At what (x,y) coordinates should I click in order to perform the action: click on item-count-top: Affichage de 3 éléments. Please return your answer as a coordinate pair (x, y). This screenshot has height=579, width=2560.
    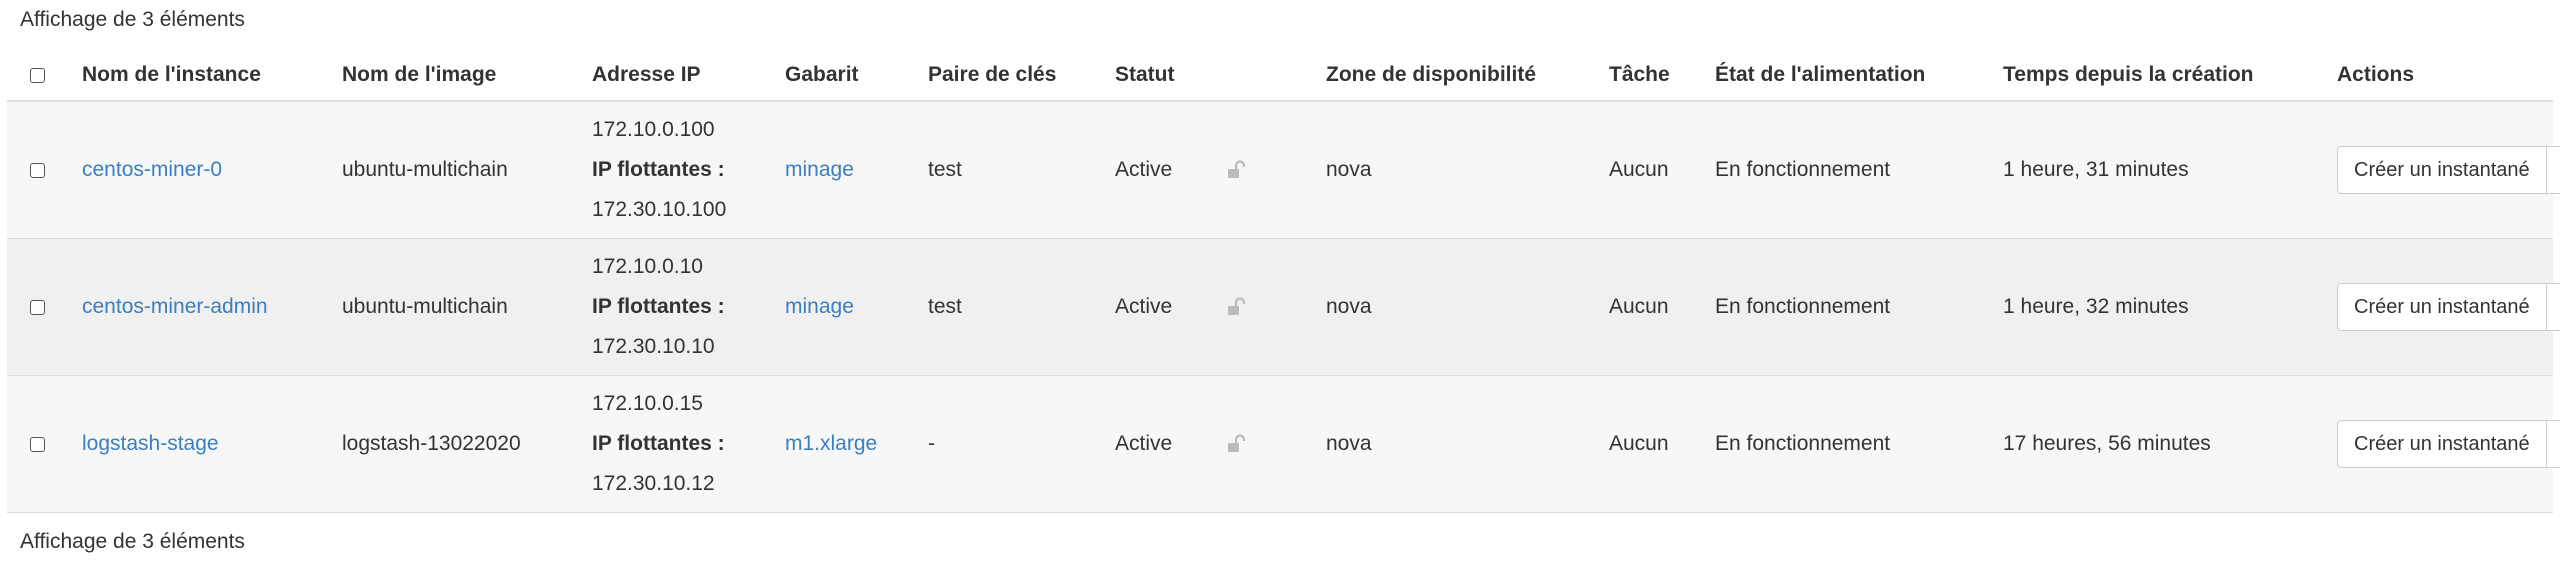
    Looking at the image, I should click on (132, 19).